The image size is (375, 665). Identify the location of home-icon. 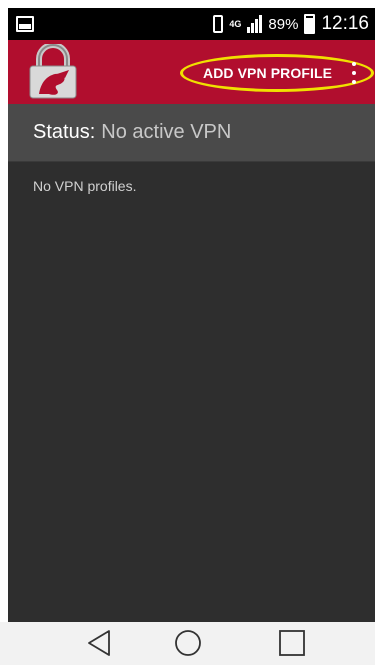
(188, 643).